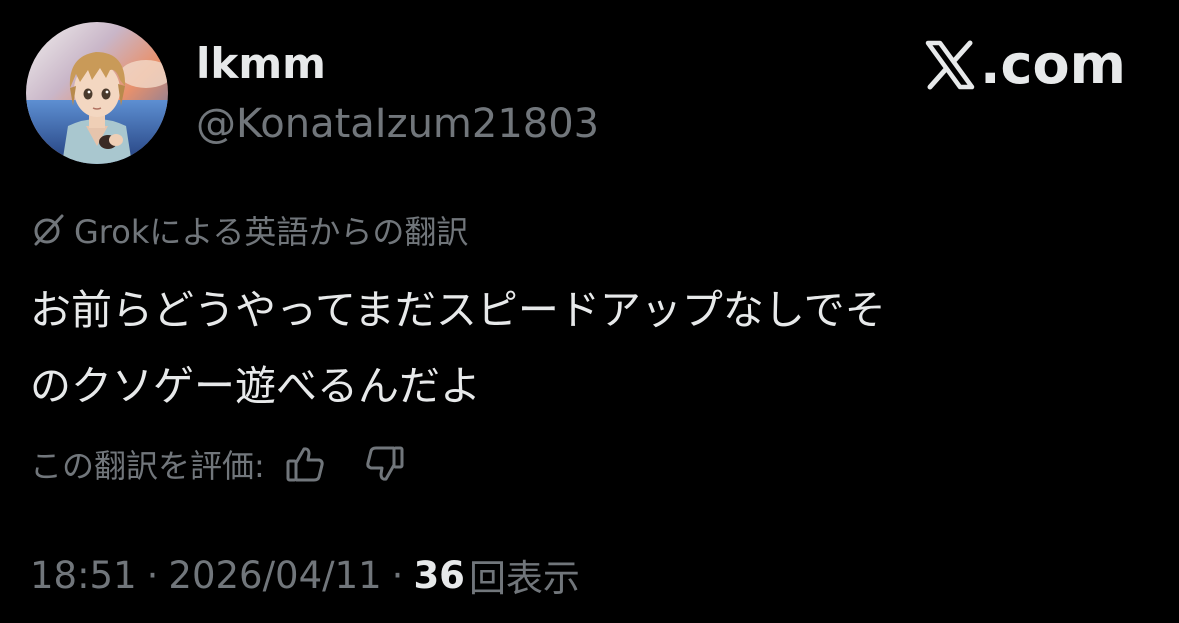  What do you see at coordinates (83, 575) in the screenshot?
I see `tweet-time: 18:51` at bounding box center [83, 575].